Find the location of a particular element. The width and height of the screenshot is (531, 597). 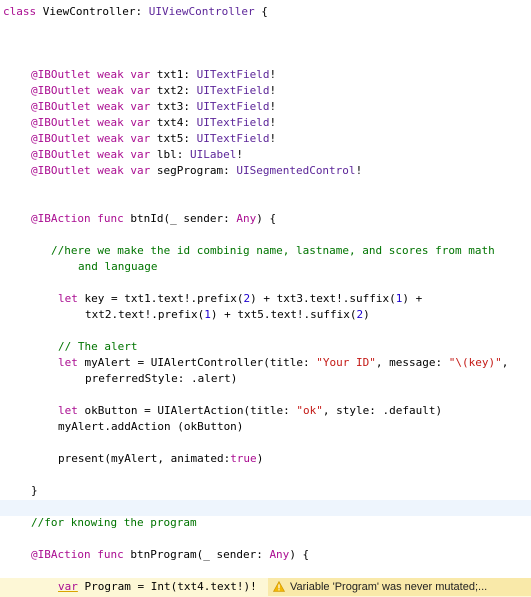

code-token: //for knowing the program is located at coordinates (114, 522).